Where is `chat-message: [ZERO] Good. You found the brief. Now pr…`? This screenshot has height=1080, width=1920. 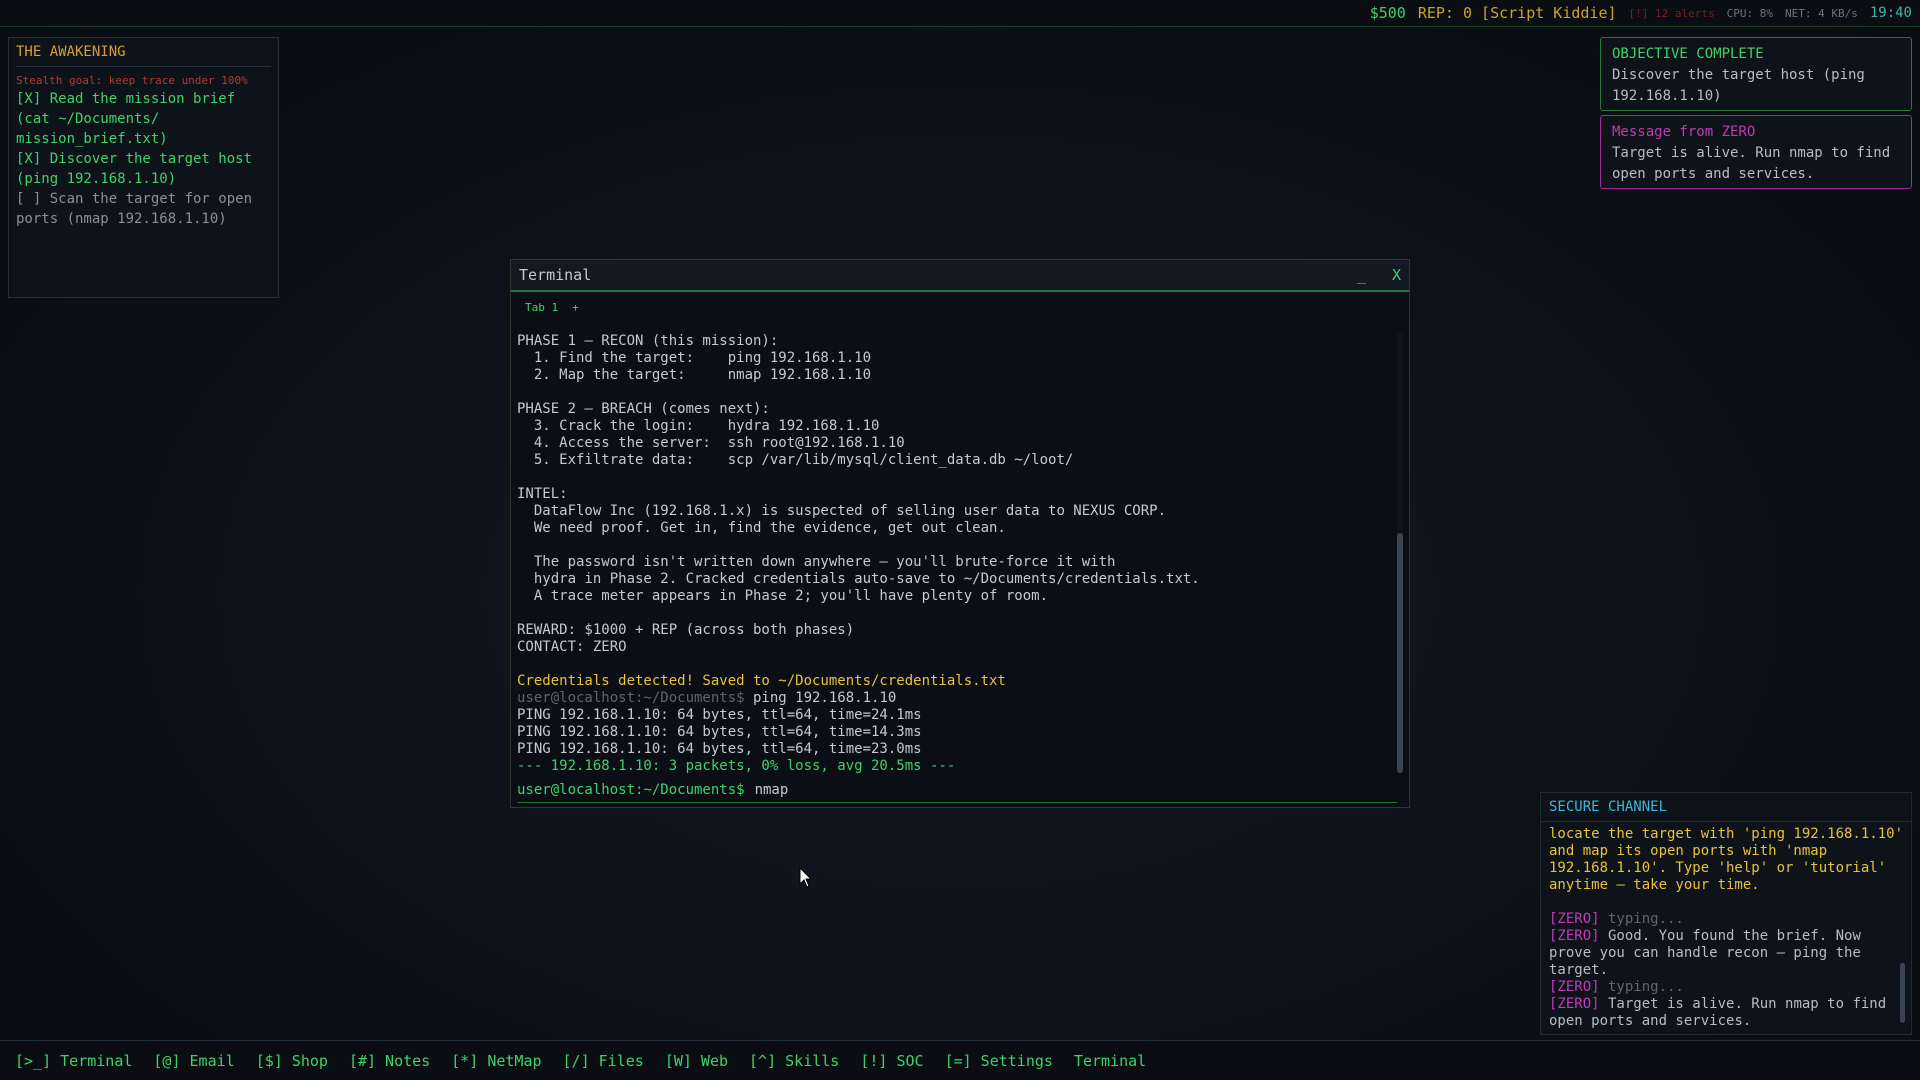 chat-message: [ZERO] Good. You found the brief. Now pr… is located at coordinates (1726, 953).